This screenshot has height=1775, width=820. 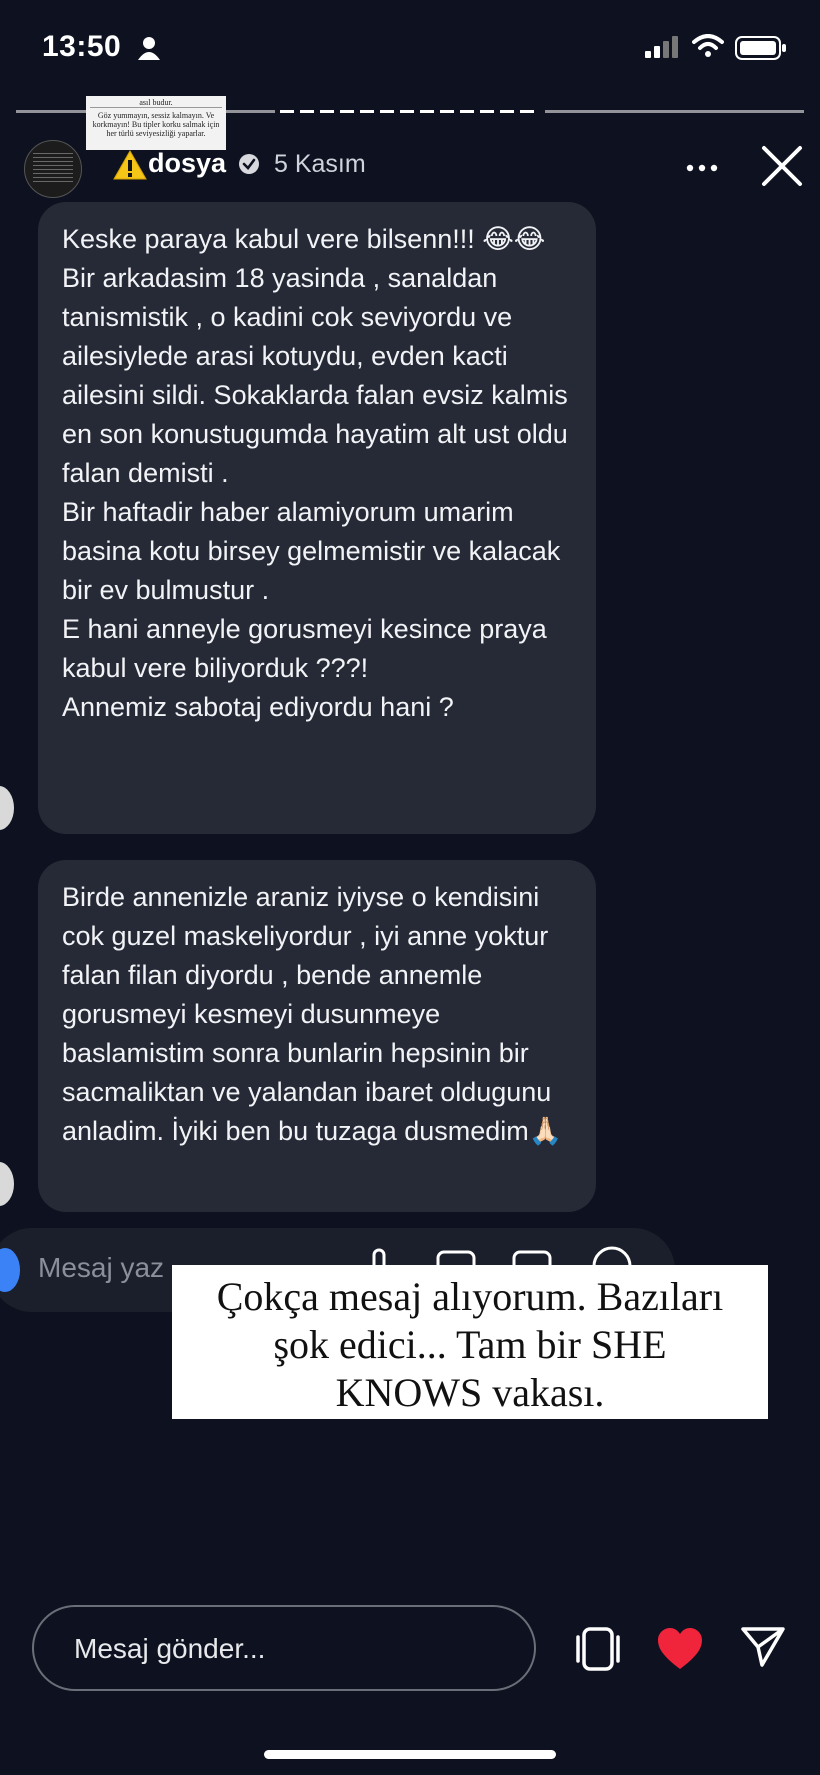 I want to click on status-bar: 13:50, so click(x=410, y=48).